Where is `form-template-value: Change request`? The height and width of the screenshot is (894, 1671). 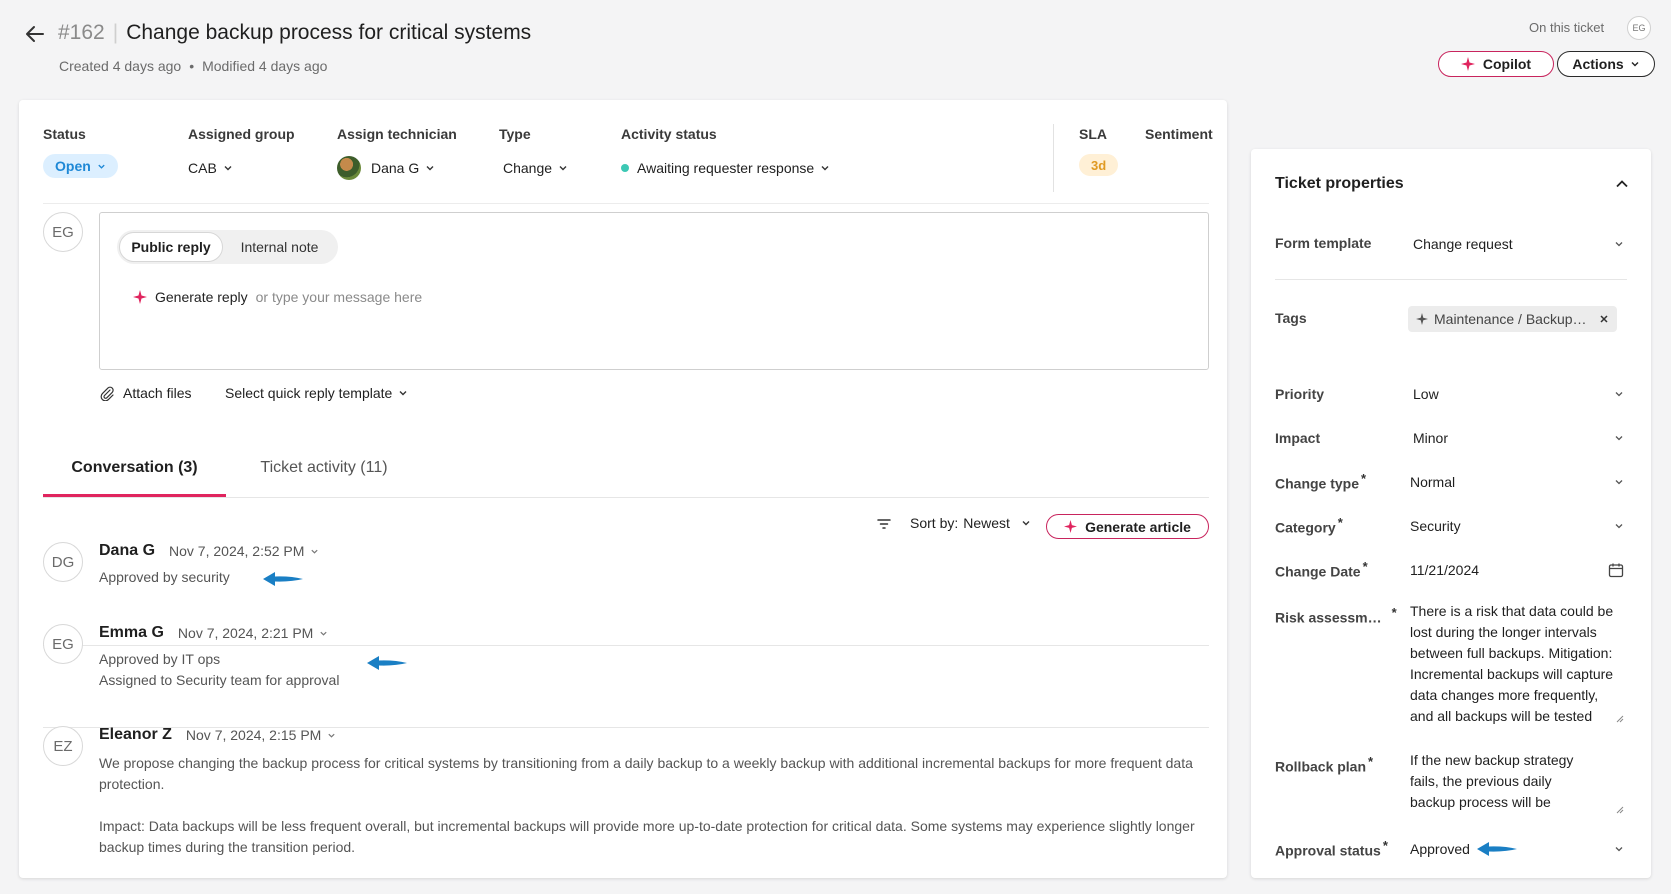 form-template-value: Change request is located at coordinates (1463, 244).